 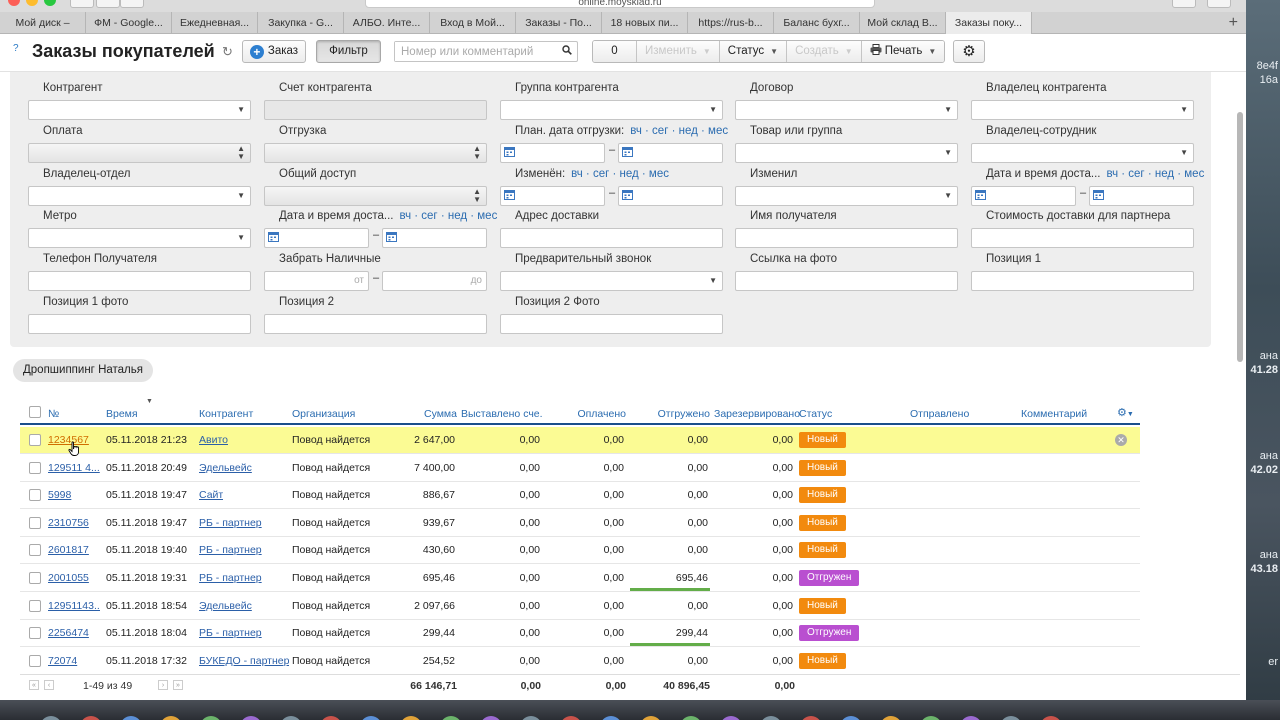 I want to click on column-number: №, so click(x=53, y=414).